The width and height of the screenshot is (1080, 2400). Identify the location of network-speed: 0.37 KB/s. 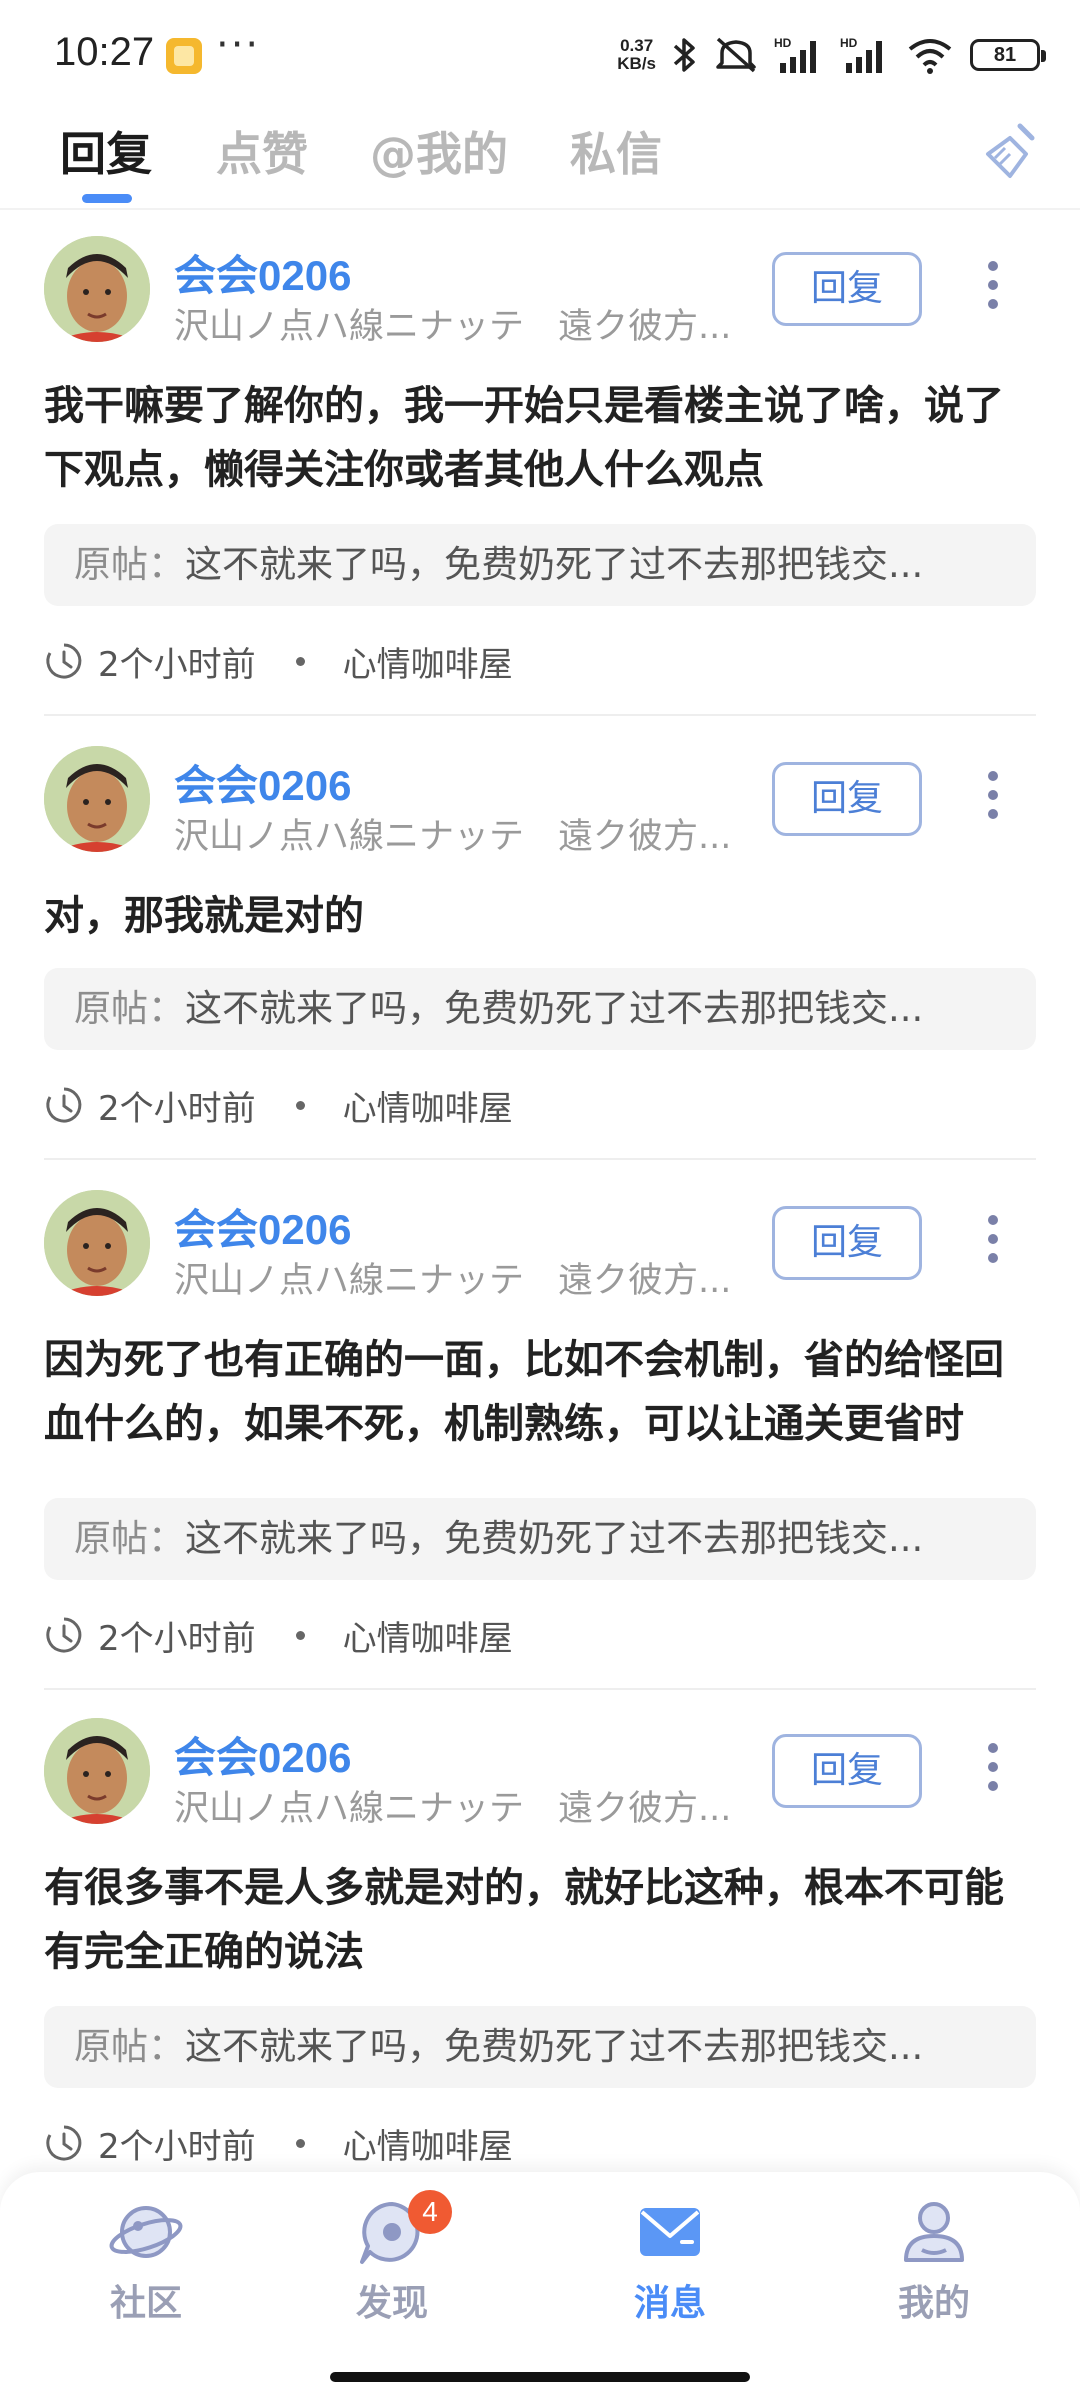
(636, 54).